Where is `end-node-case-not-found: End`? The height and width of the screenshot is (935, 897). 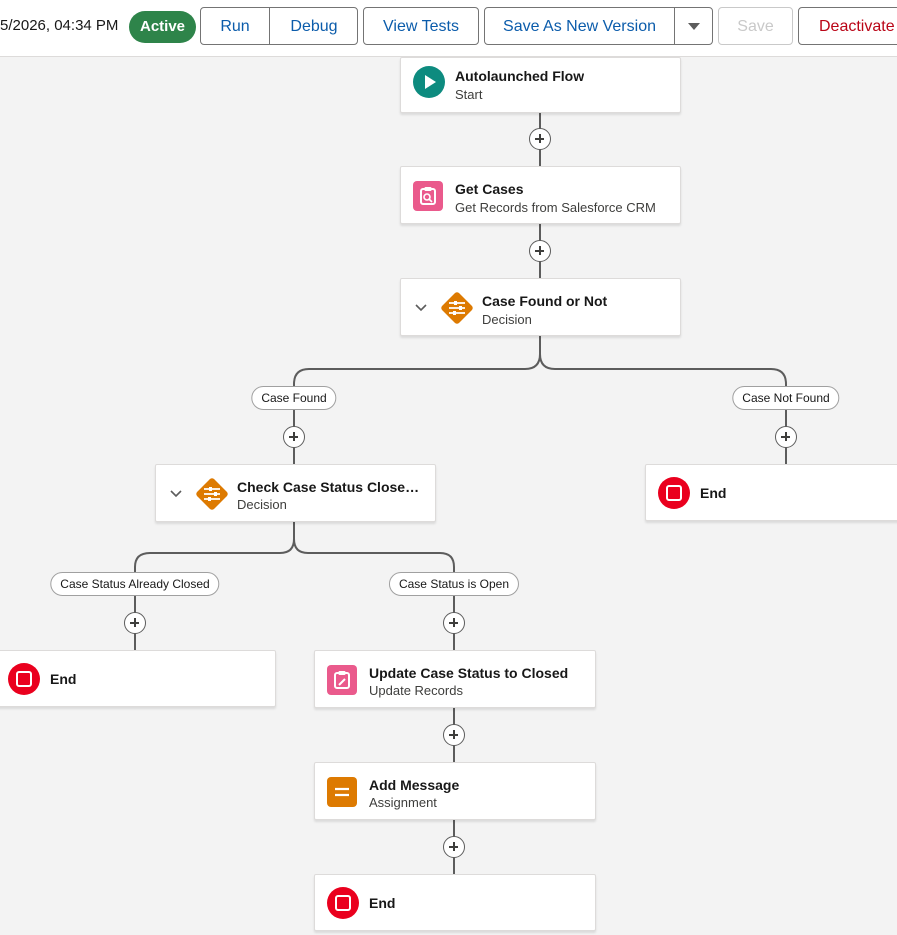 end-node-case-not-found: End is located at coordinates (771, 492).